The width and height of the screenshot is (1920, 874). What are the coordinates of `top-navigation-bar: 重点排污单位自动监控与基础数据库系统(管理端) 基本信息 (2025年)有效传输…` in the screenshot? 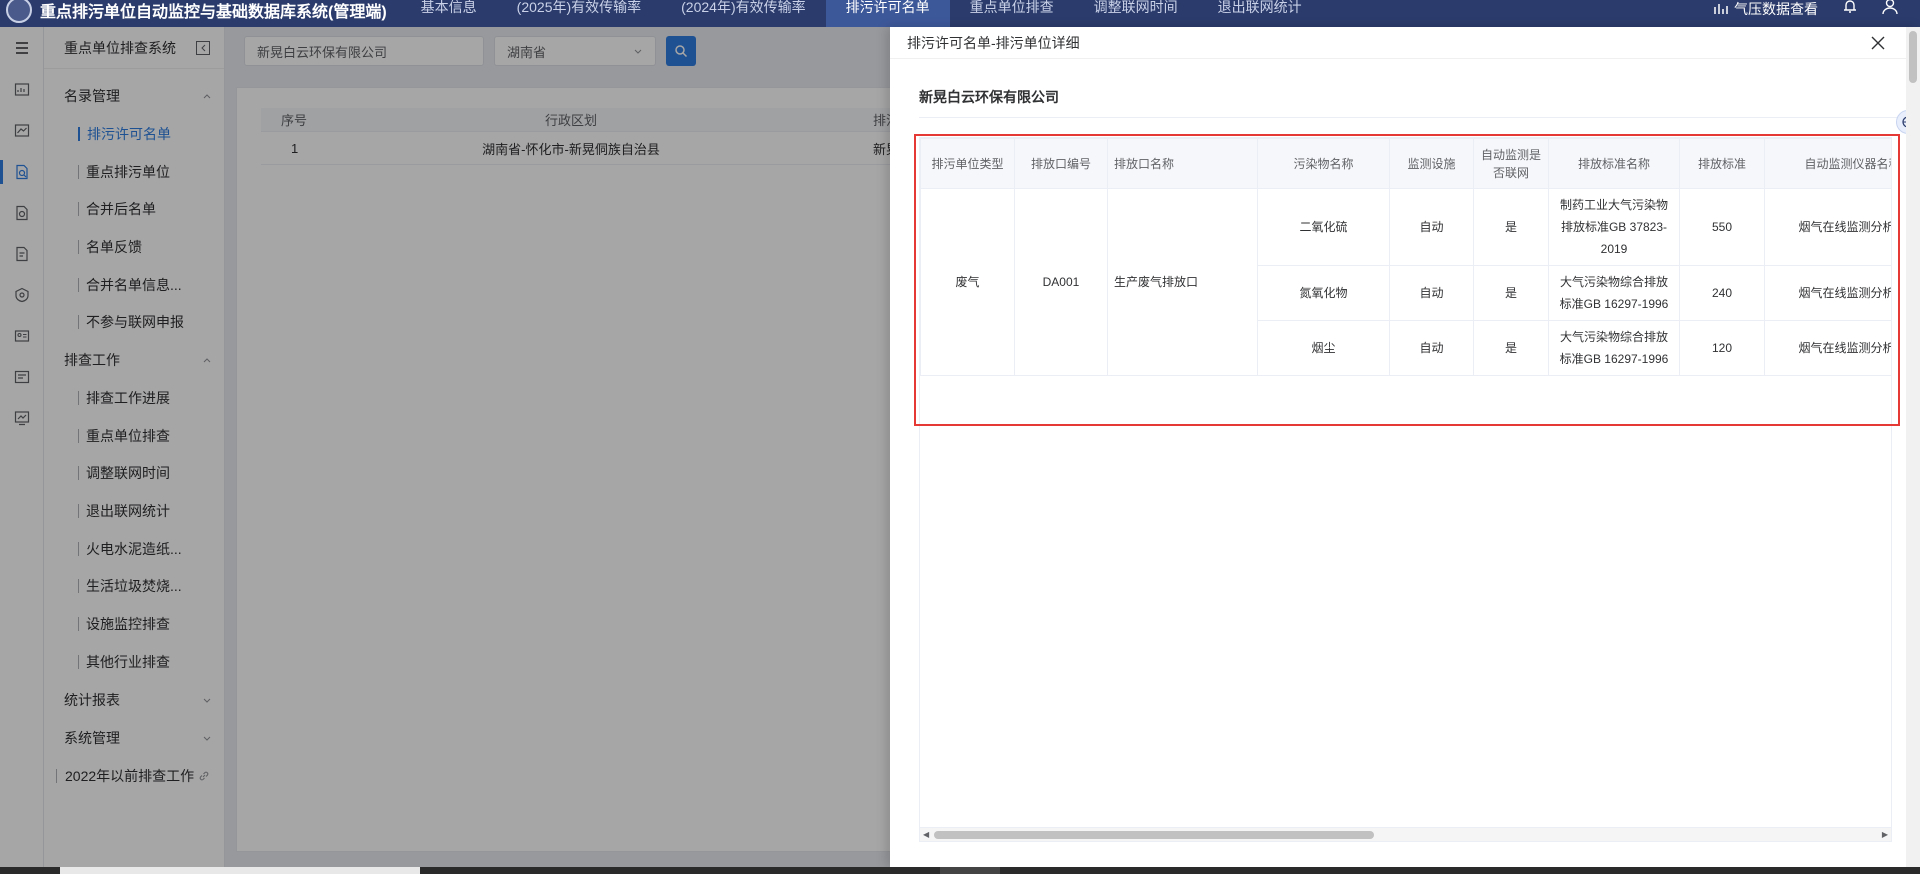 It's located at (960, 13).